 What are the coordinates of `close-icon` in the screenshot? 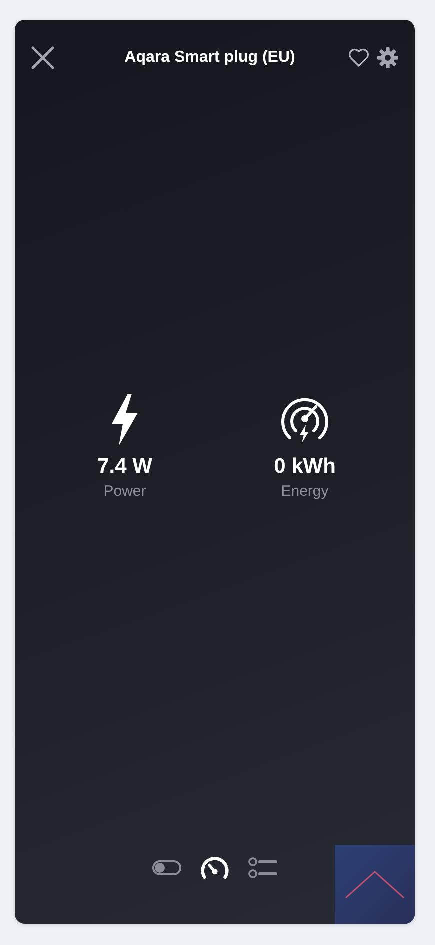 It's located at (43, 58).